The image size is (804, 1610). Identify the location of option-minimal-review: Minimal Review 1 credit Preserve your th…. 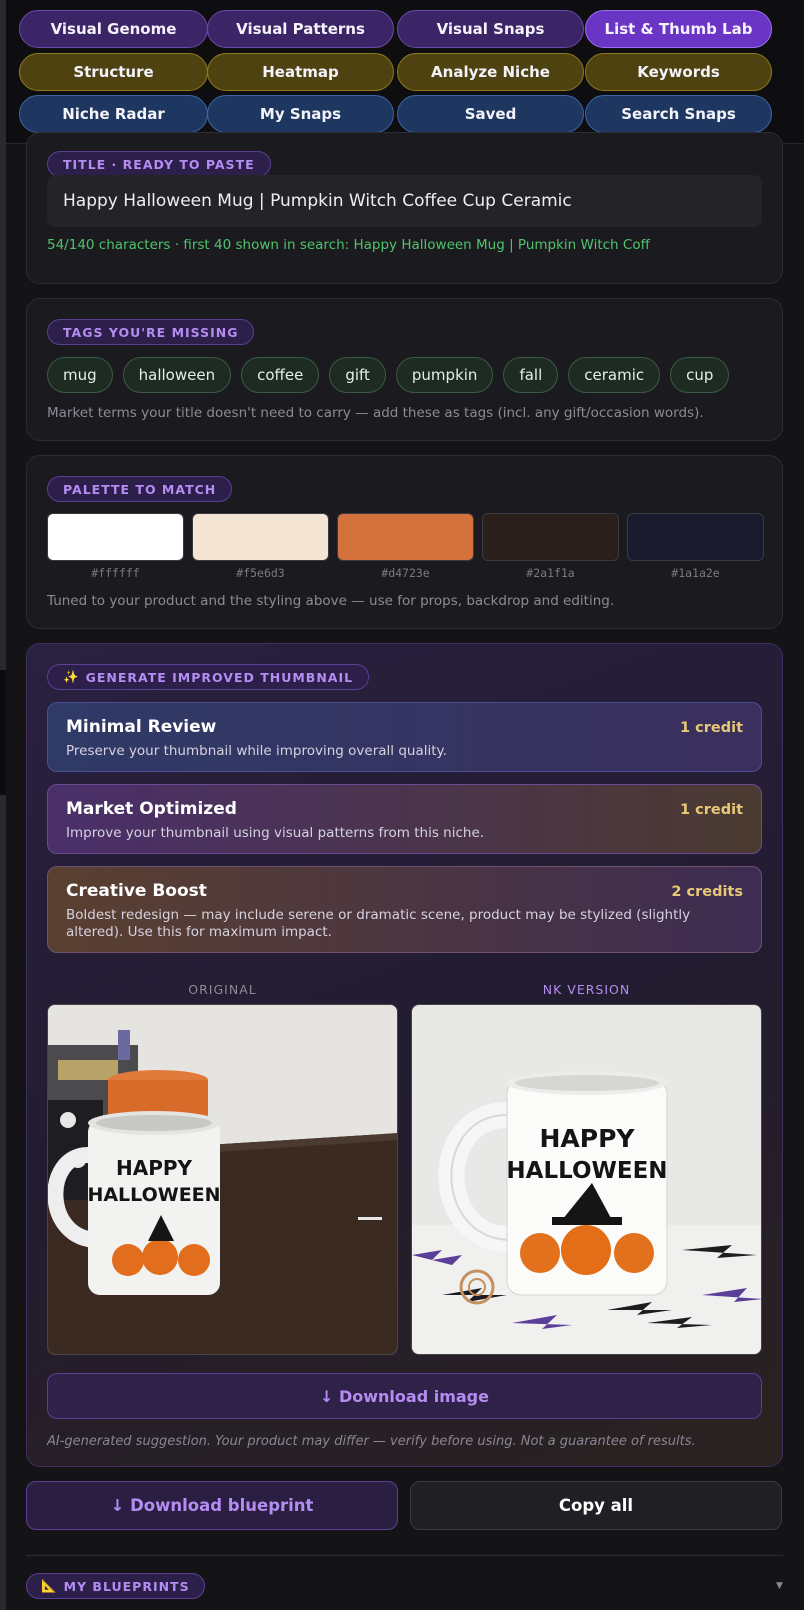
(404, 737).